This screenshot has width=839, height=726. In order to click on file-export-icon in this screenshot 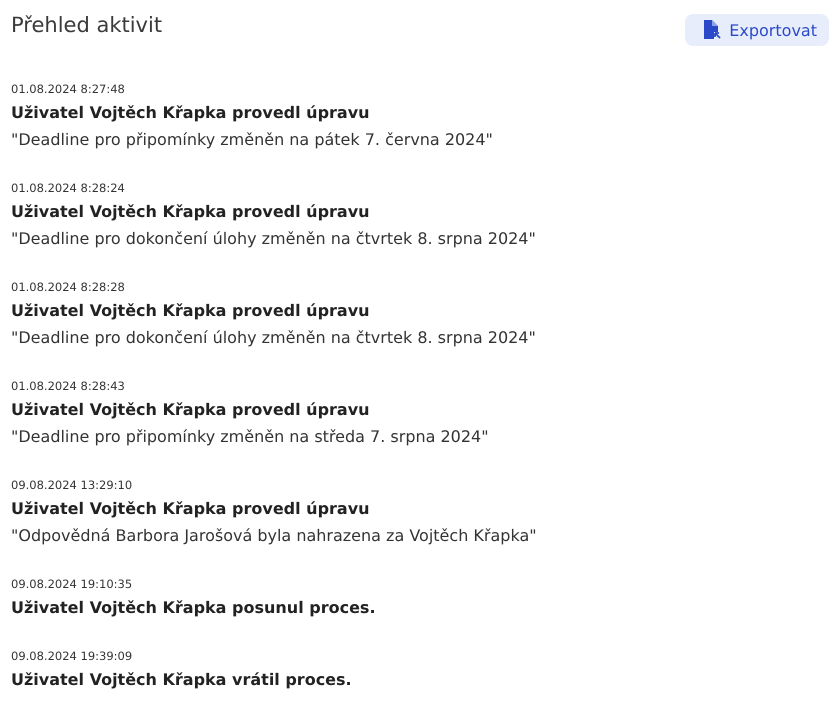, I will do `click(712, 30)`.